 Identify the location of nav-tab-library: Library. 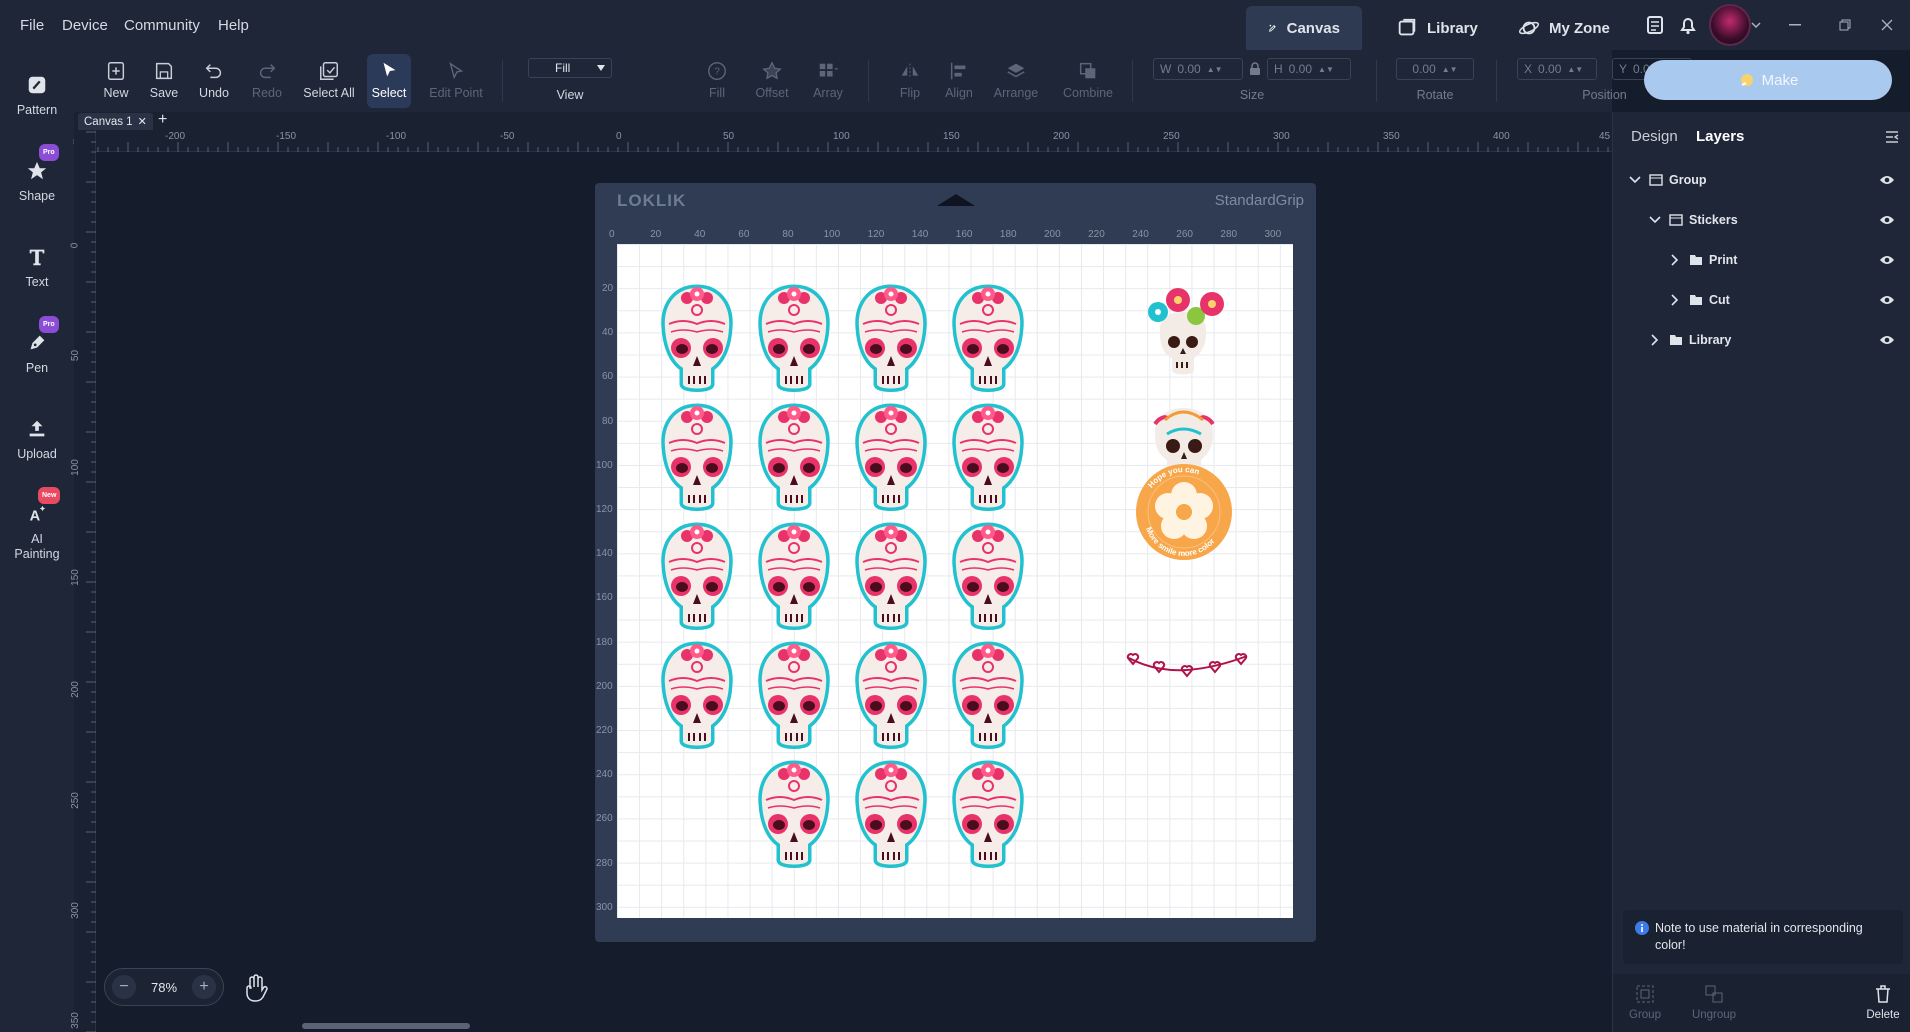
(1437, 28).